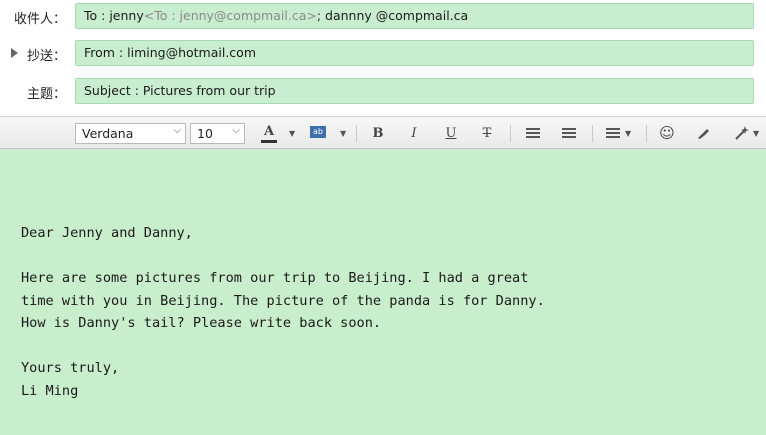 The height and width of the screenshot is (435, 766). Describe the element at coordinates (46, 56) in the screenshot. I see `cc-label: 抄送：` at that location.